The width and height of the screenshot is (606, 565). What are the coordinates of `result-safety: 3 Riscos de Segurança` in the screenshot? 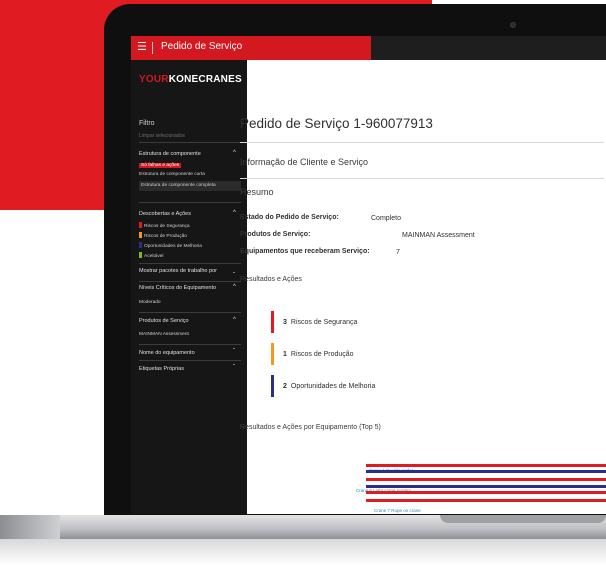 It's located at (320, 322).